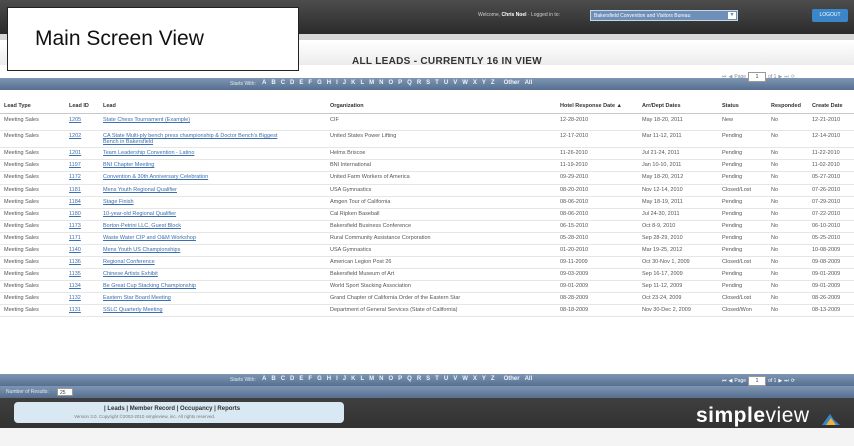 Image resolution: width=854 pixels, height=446 pixels. What do you see at coordinates (109, 106) in the screenshot?
I see `col-lead: Lead` at bounding box center [109, 106].